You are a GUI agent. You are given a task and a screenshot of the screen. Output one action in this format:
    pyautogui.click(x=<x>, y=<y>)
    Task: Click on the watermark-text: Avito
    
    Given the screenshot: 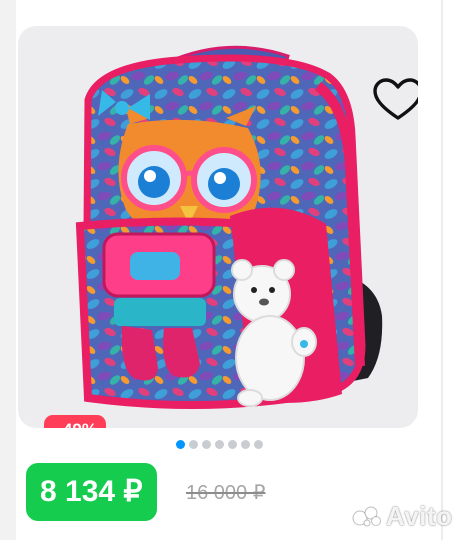 What is the action you would take?
    pyautogui.click(x=419, y=515)
    